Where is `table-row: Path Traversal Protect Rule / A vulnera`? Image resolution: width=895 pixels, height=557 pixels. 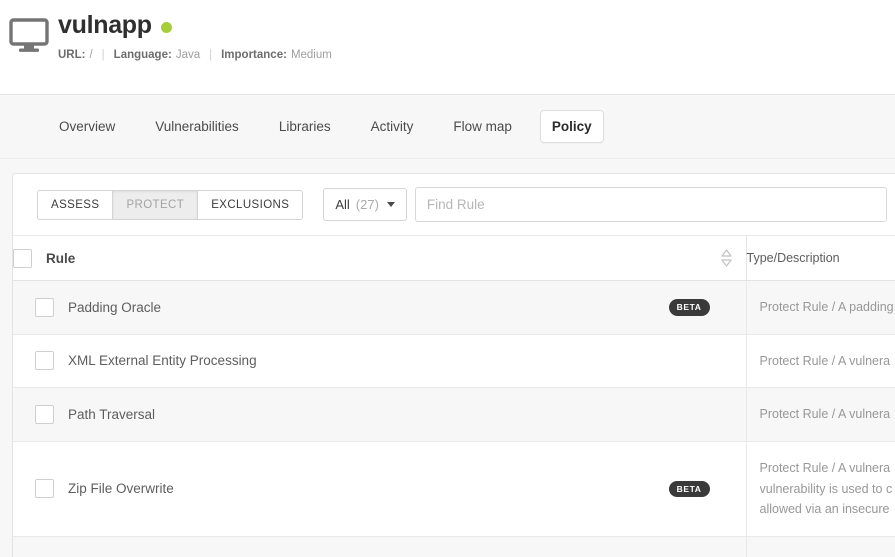
table-row: Path Traversal Protect Rule / A vulnera is located at coordinates (454, 414).